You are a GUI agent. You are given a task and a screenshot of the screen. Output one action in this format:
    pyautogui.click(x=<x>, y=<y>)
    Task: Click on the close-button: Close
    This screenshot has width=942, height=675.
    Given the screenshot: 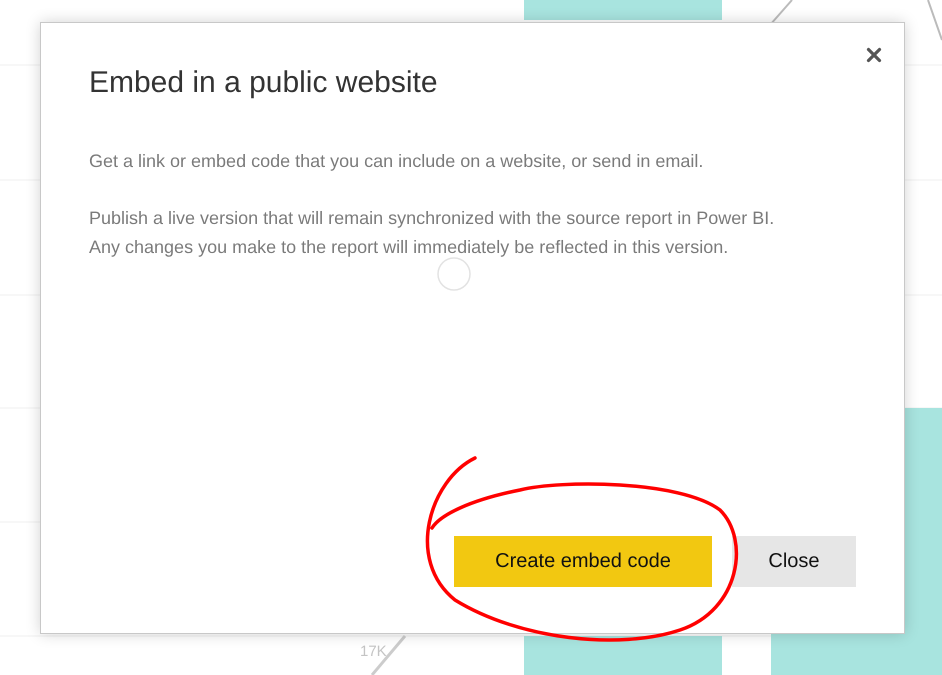 What is the action you would take?
    pyautogui.click(x=794, y=561)
    